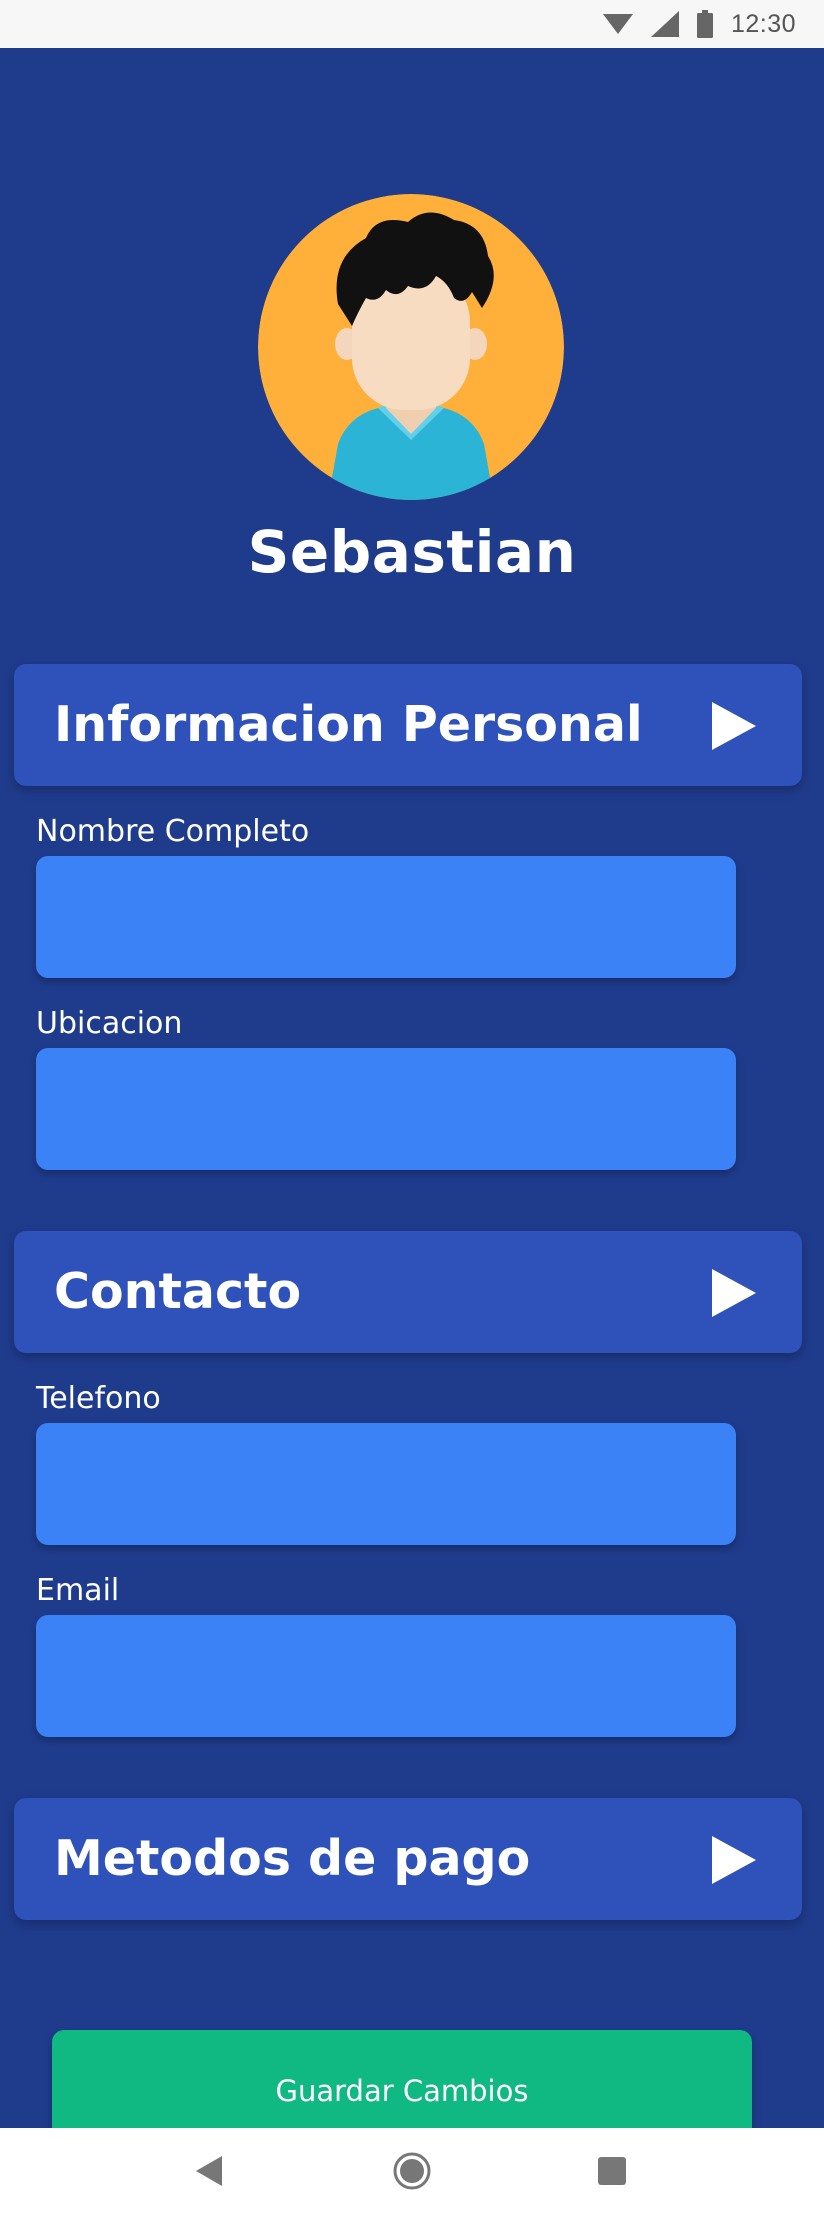  I want to click on email-label: Email, so click(78, 1590).